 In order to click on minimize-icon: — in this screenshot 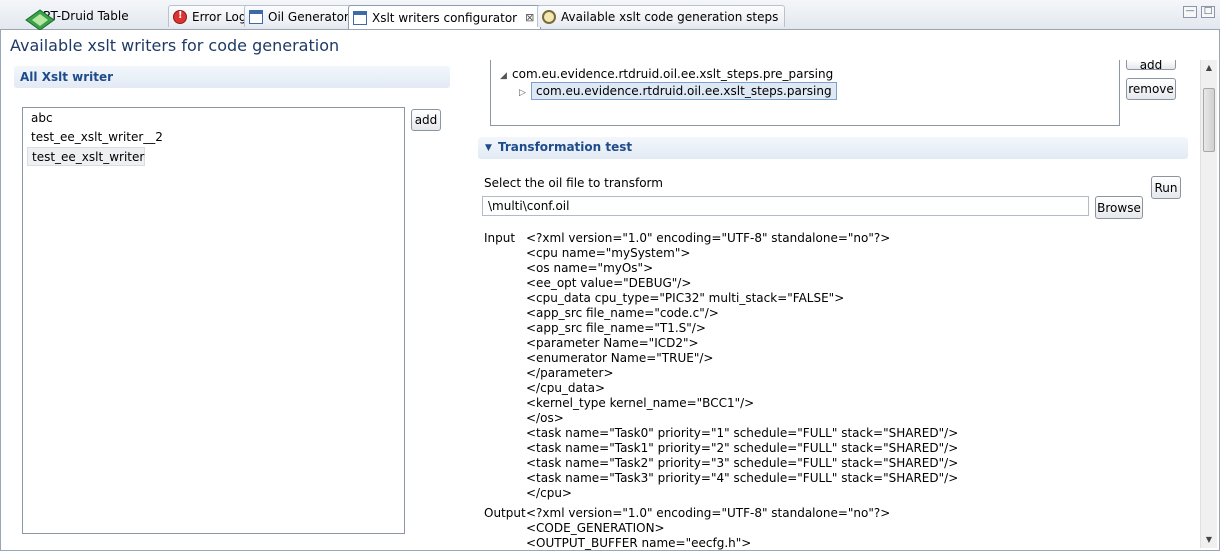, I will do `click(1190, 11)`.